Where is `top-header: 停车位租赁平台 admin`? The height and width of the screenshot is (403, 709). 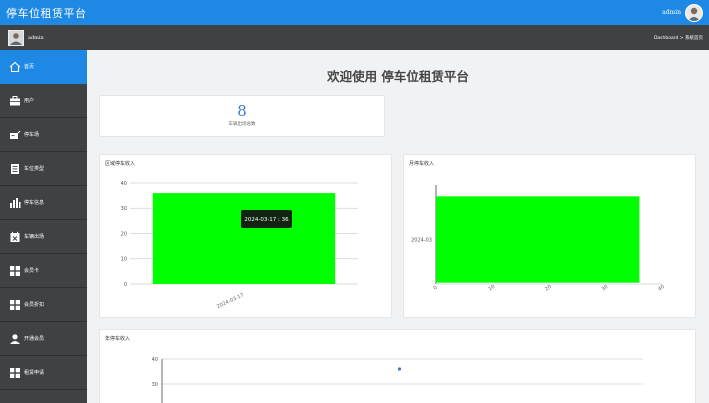 top-header: 停车位租赁平台 admin is located at coordinates (354, 12).